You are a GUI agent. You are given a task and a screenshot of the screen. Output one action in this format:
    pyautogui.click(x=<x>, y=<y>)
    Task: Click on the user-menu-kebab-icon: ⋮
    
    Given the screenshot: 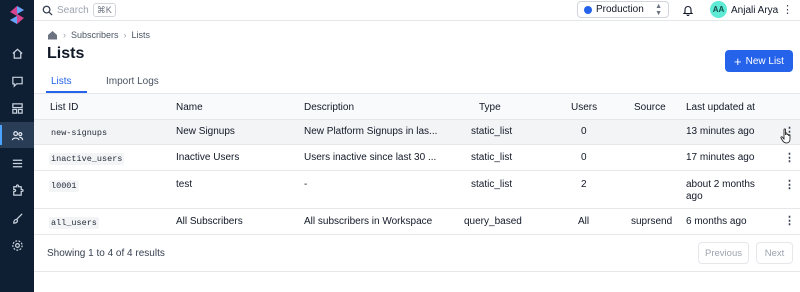 What is the action you would take?
    pyautogui.click(x=787, y=9)
    